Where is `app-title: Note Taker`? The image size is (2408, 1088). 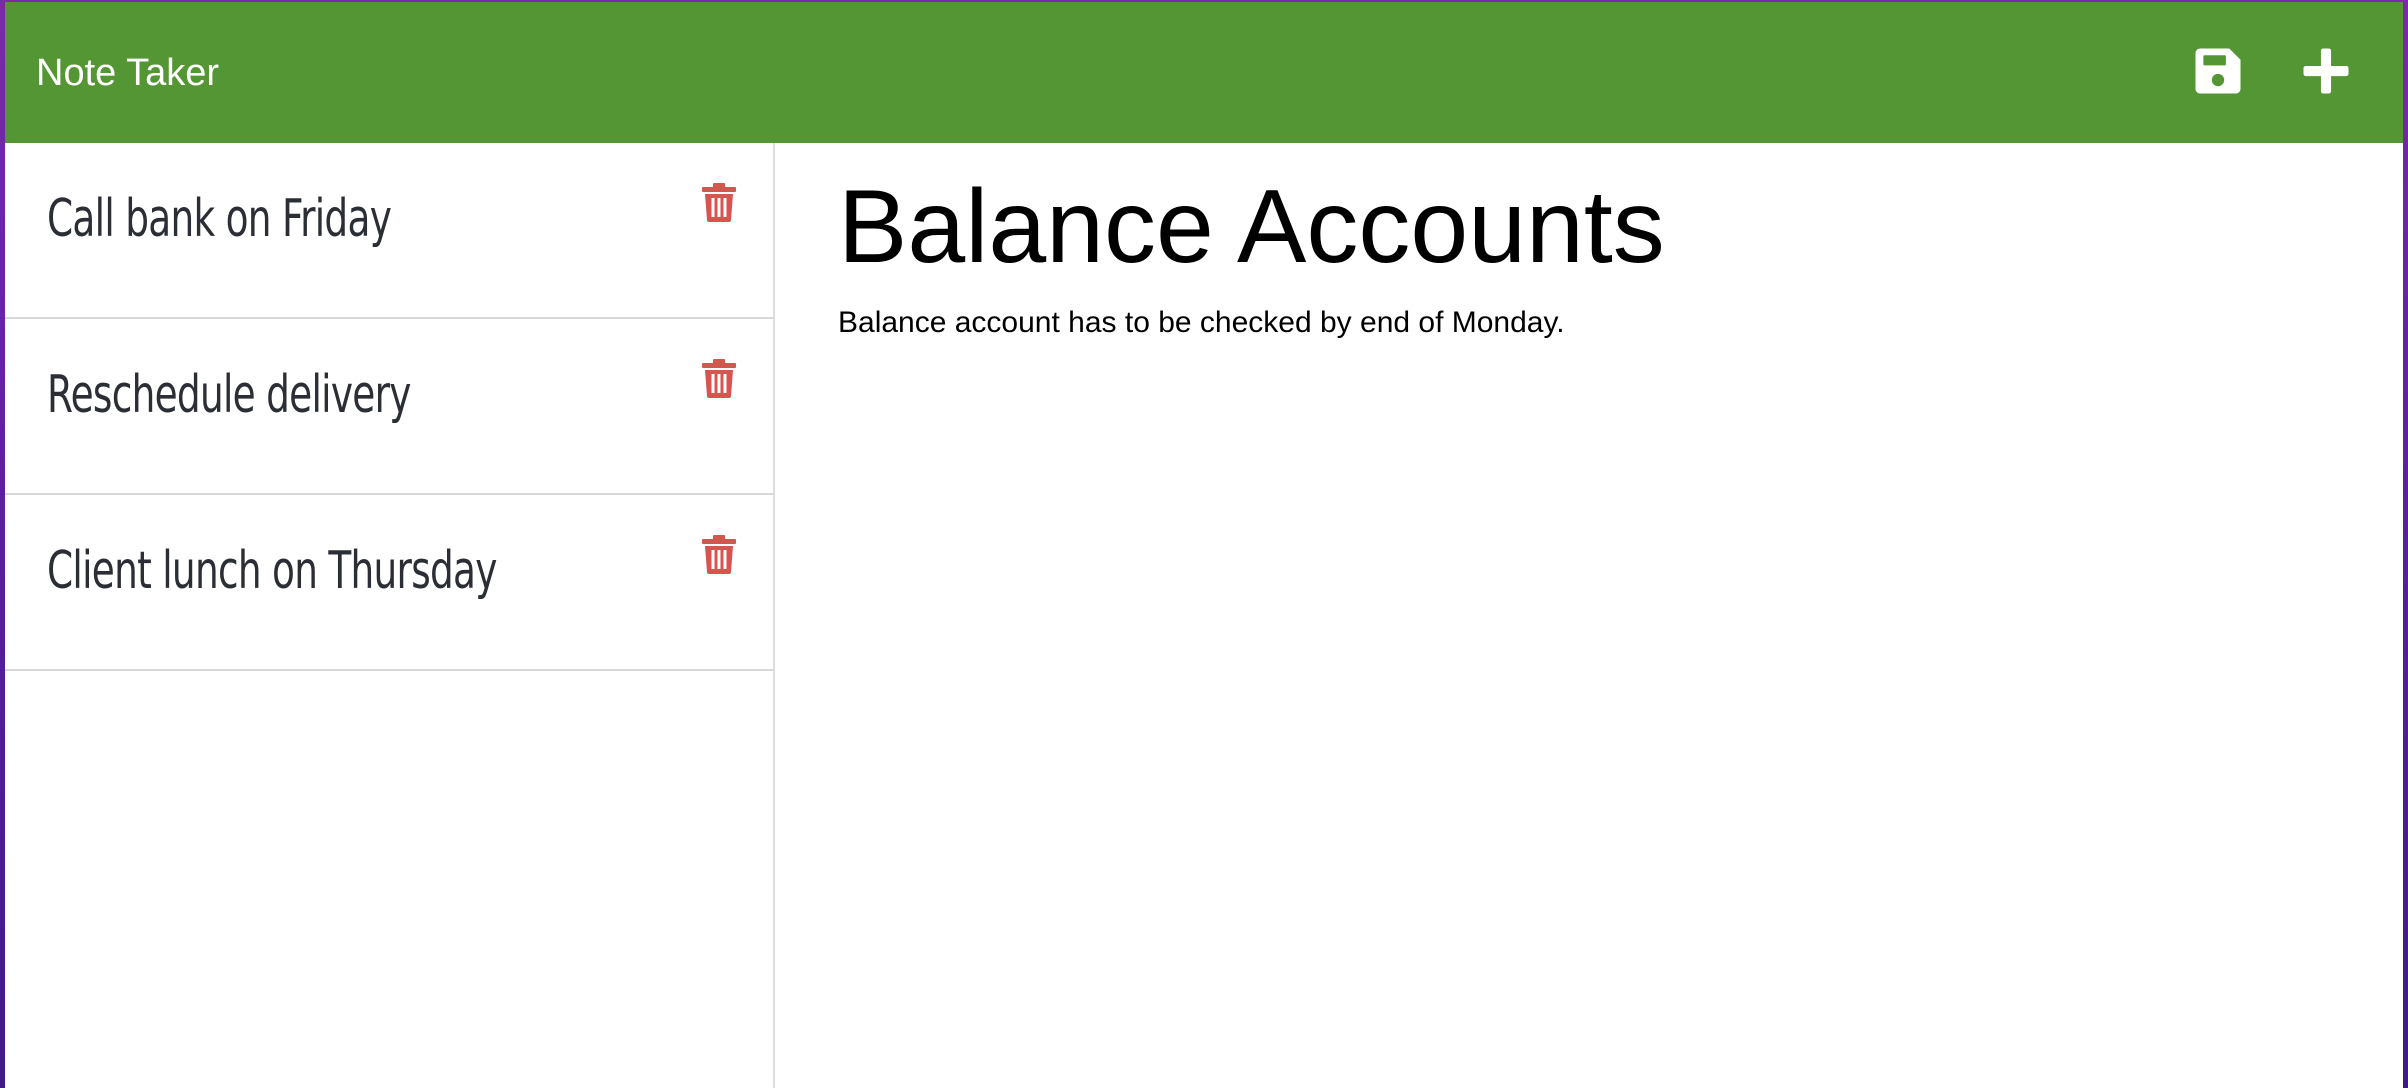
app-title: Note Taker is located at coordinates (127, 73).